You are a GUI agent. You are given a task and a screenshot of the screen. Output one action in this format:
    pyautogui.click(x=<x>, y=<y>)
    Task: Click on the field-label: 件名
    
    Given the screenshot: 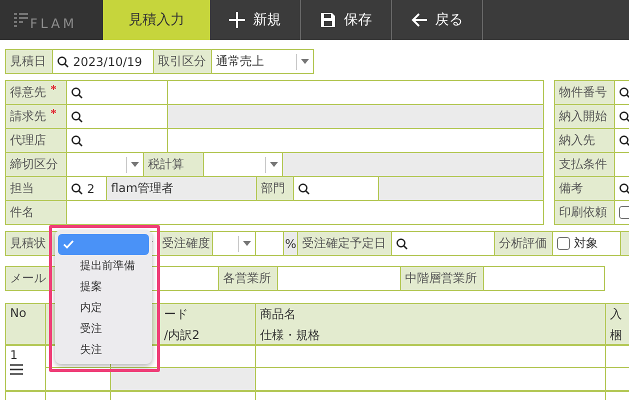 What is the action you would take?
    pyautogui.click(x=22, y=212)
    